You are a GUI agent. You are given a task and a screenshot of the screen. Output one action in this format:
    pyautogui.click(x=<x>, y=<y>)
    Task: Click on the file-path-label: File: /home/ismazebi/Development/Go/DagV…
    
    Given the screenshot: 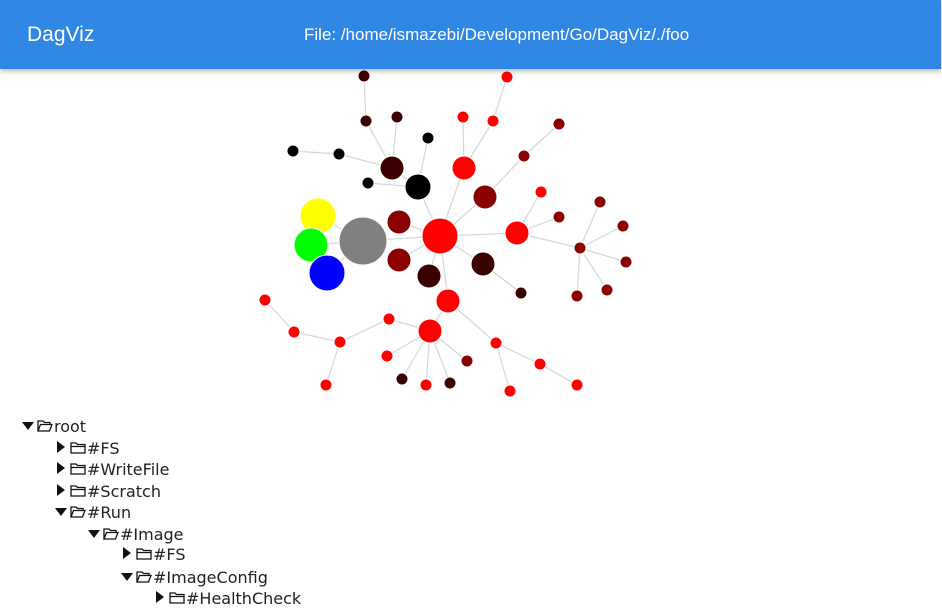 What is the action you would take?
    pyautogui.click(x=497, y=34)
    